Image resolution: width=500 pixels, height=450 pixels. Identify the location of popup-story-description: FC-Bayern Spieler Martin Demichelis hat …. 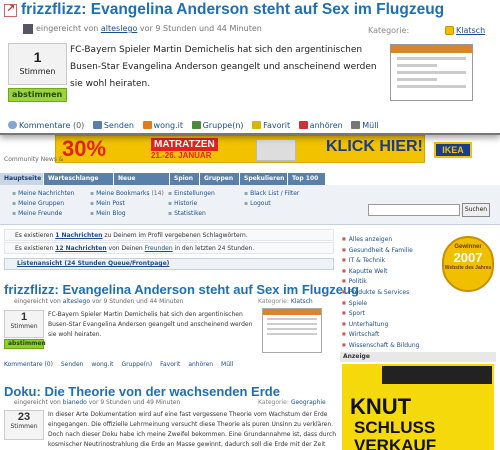
(223, 67).